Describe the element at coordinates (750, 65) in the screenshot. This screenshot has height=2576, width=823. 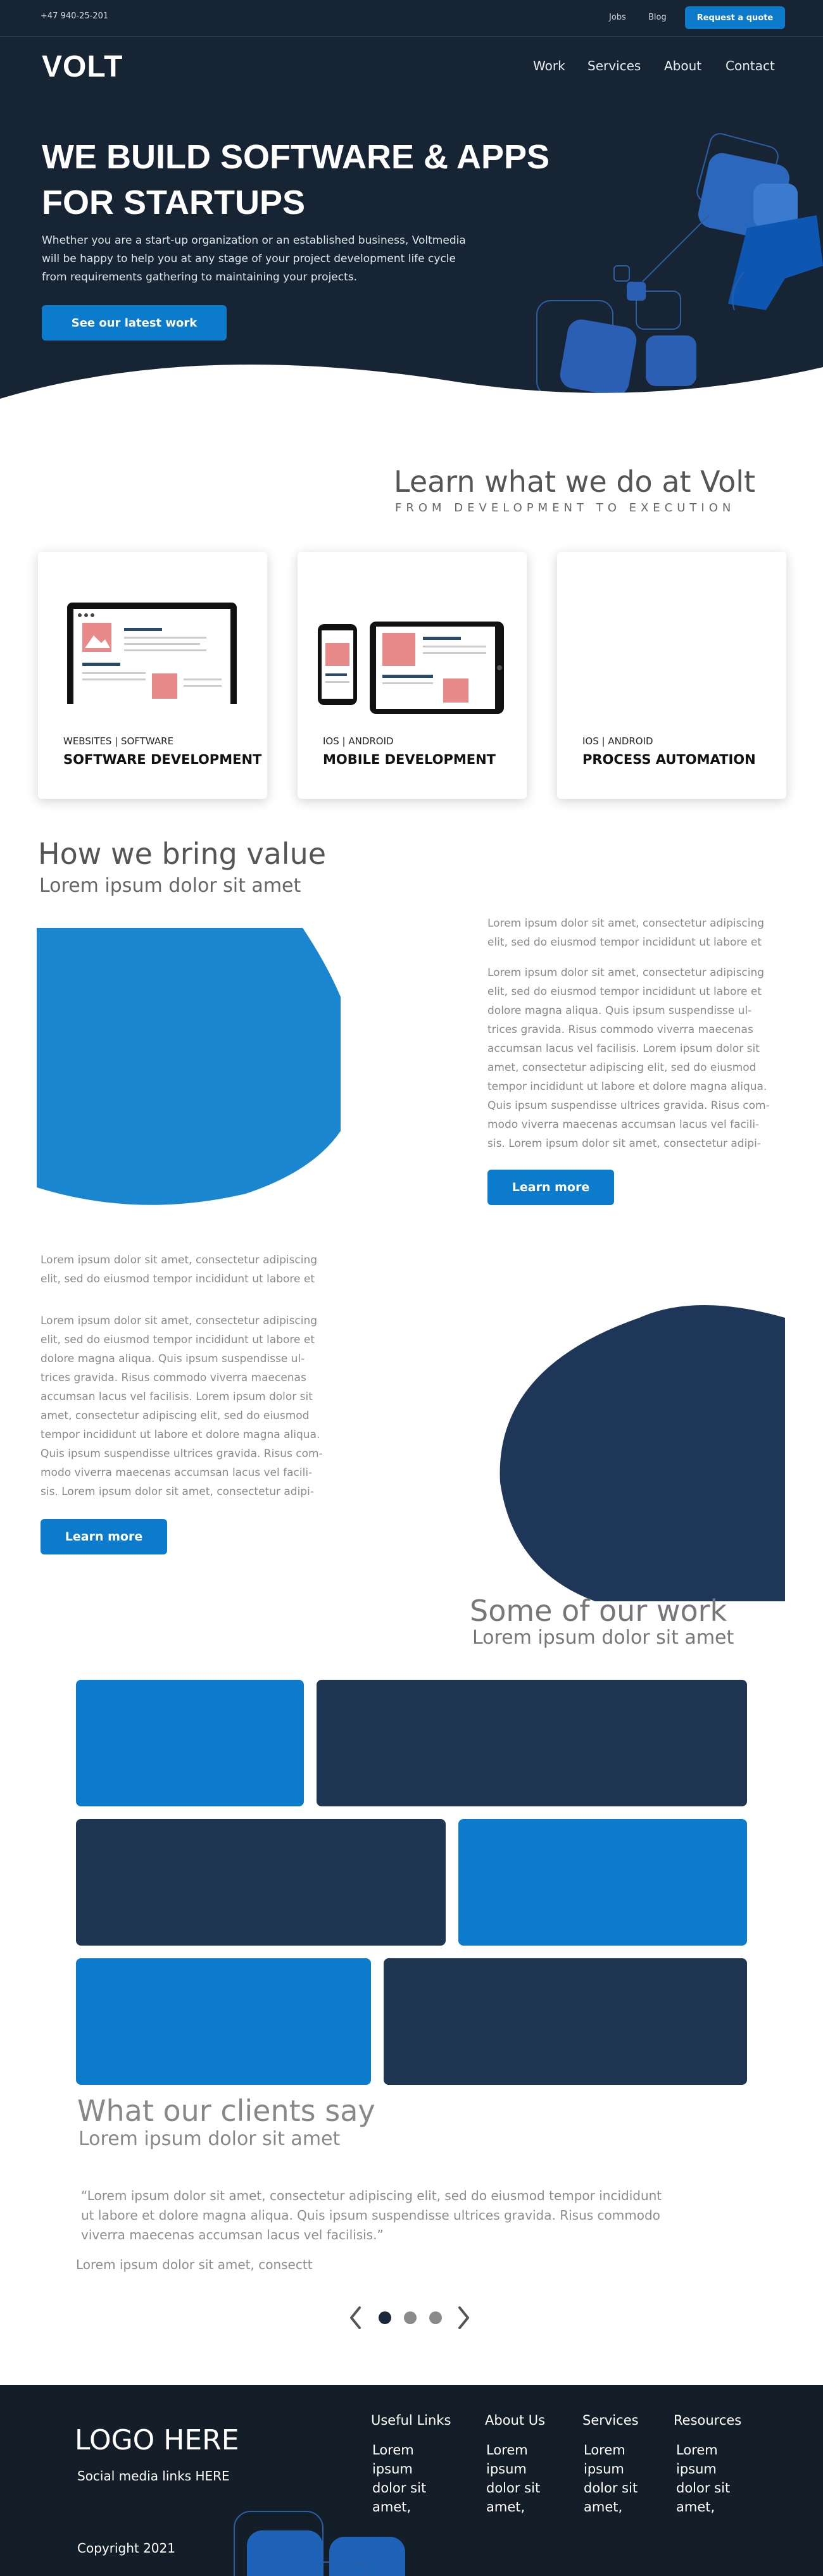
I see `nav-contact: Contact` at that location.